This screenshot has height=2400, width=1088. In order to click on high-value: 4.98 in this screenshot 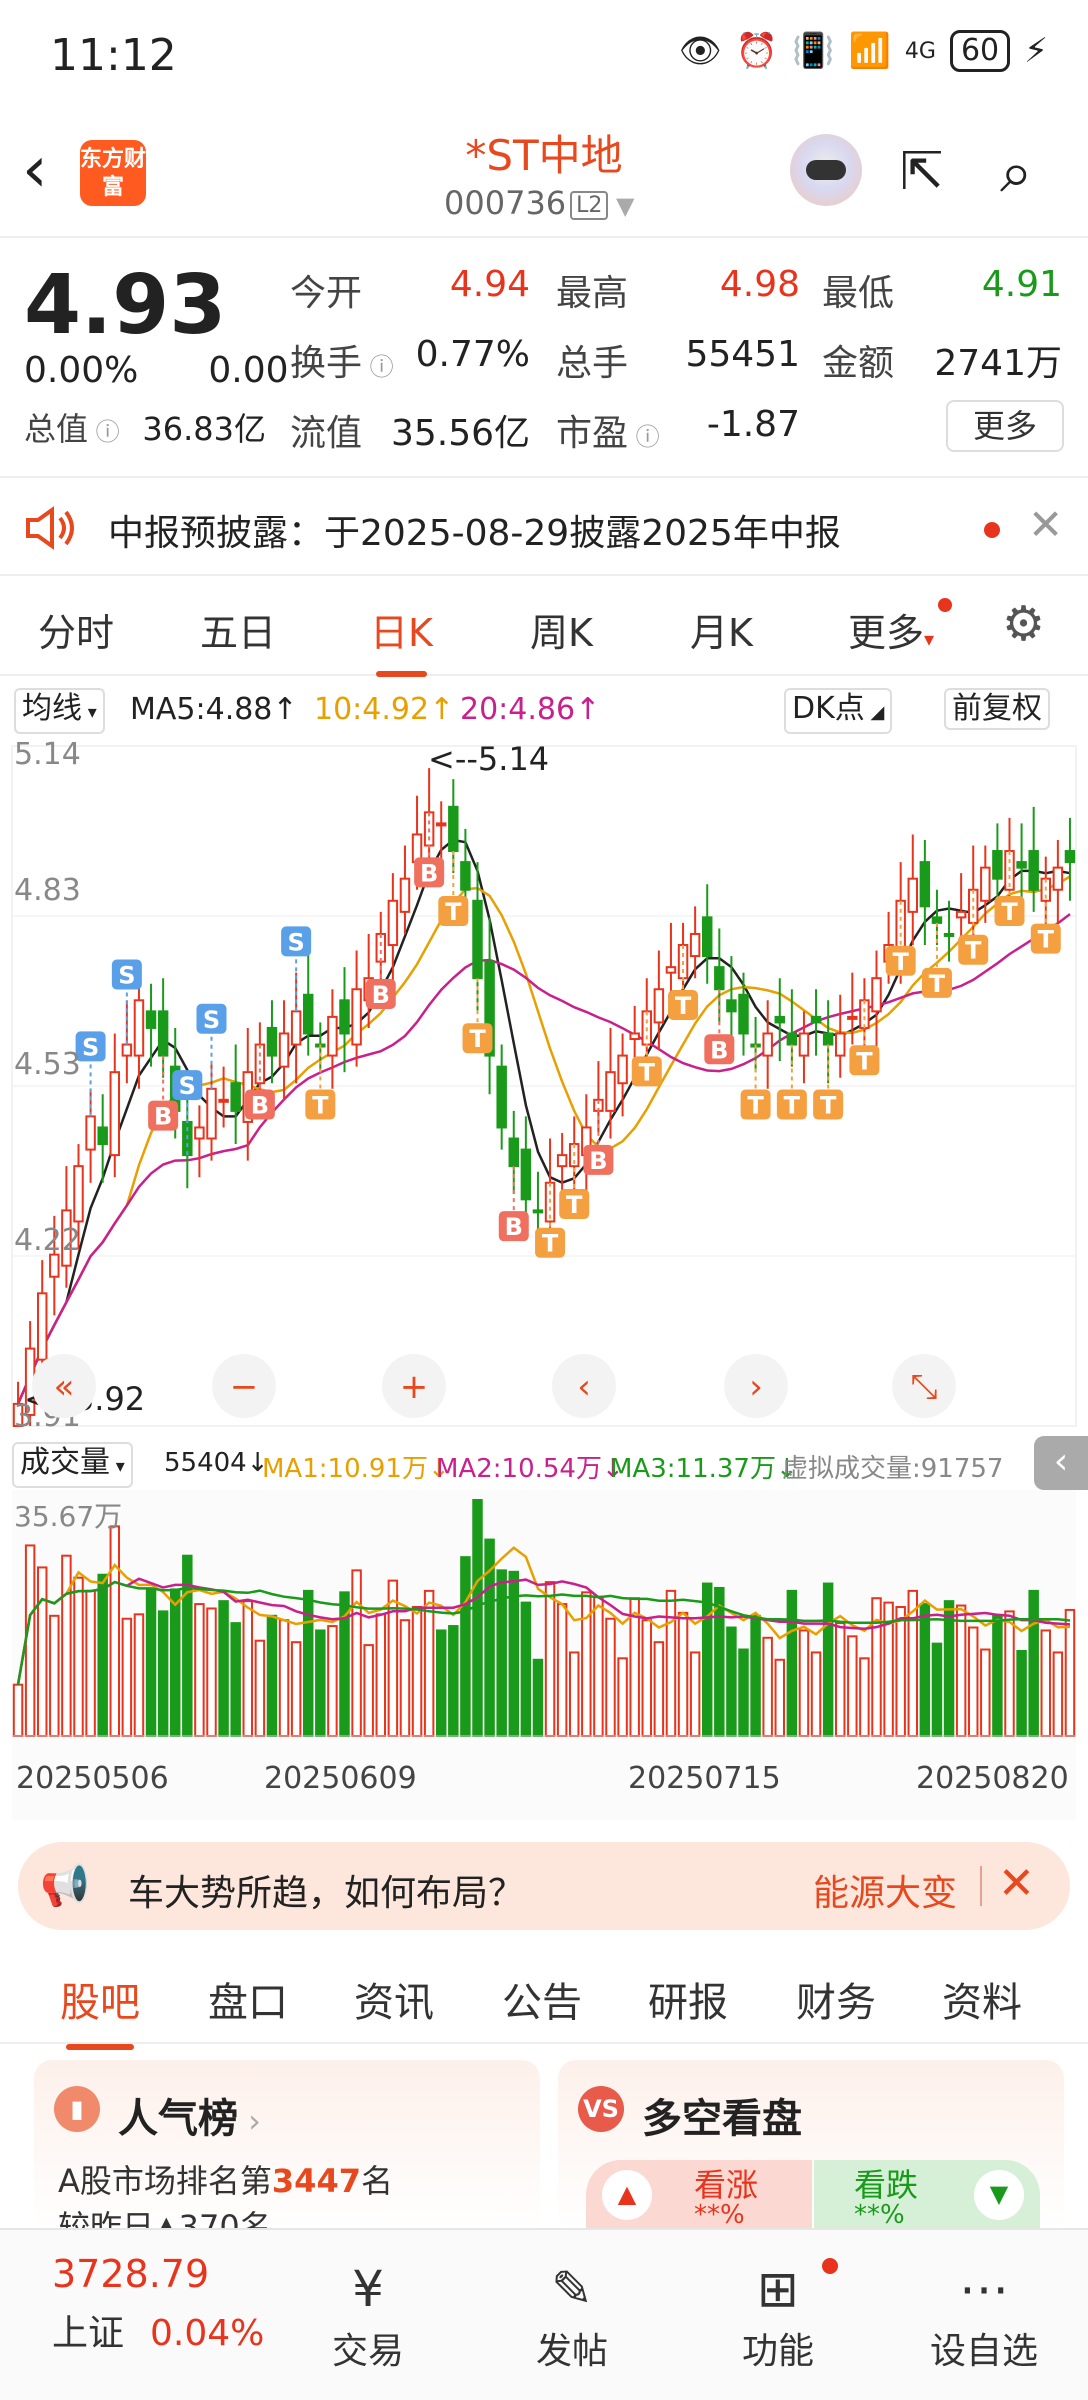, I will do `click(759, 284)`.